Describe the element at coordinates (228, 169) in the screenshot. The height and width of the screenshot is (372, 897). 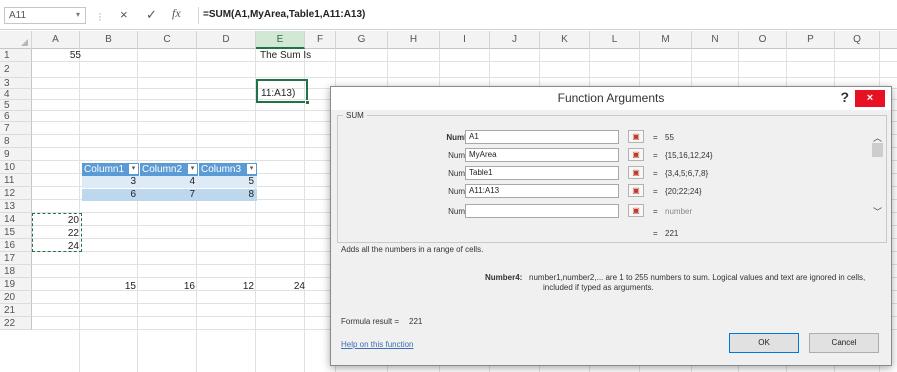
I see `table-header-column3: Column3 ▾` at that location.